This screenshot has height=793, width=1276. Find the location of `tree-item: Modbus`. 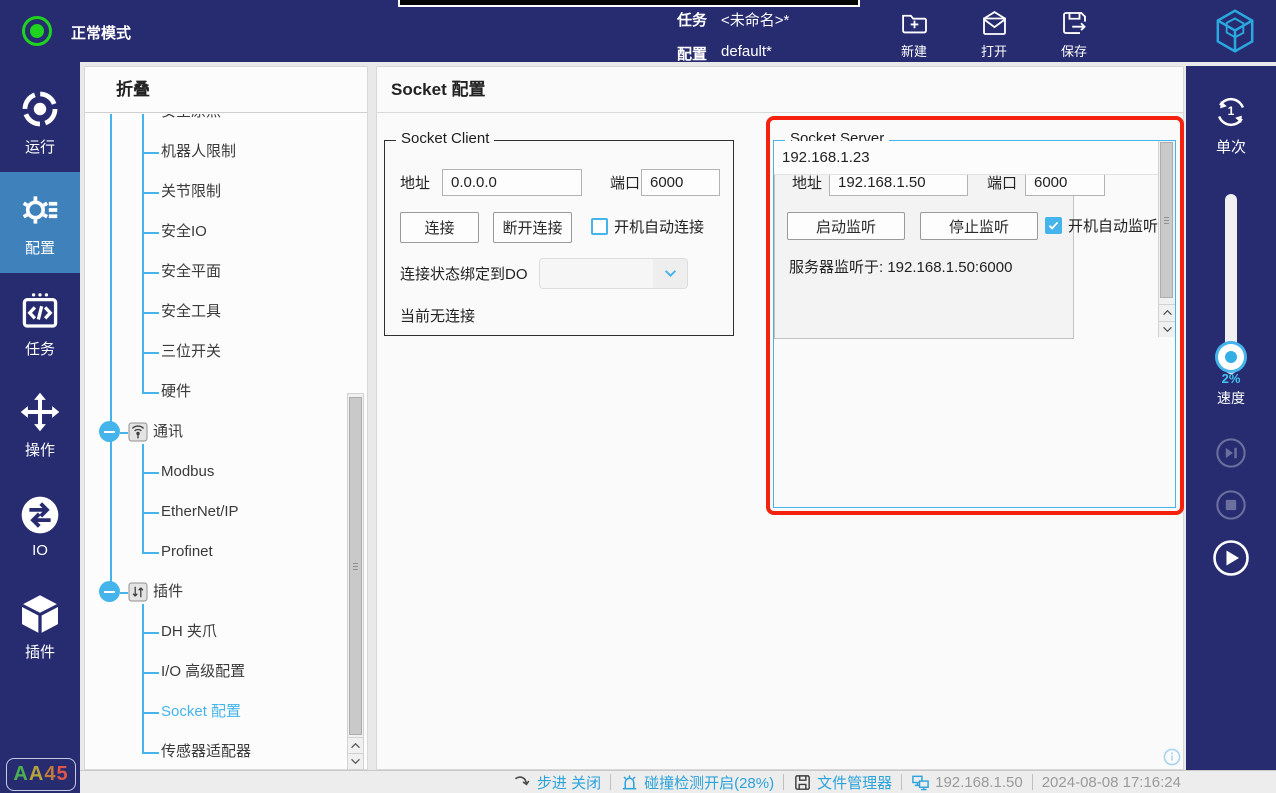

tree-item: Modbus is located at coordinates (187, 472).